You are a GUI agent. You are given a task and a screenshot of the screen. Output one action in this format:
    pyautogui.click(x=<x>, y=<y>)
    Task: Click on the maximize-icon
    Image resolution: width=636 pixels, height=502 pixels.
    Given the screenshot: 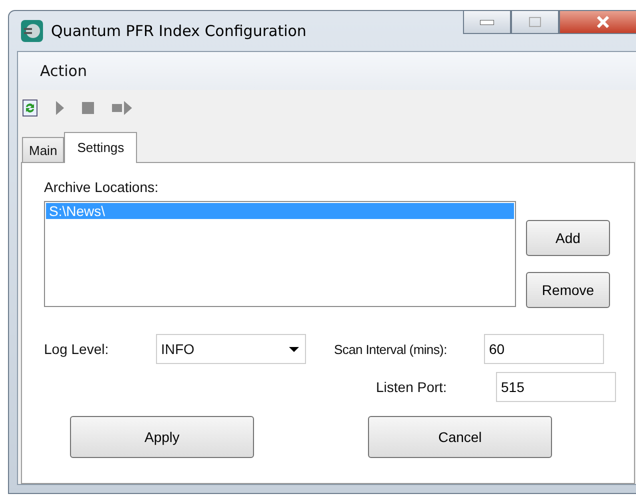 What is the action you would take?
    pyautogui.click(x=535, y=22)
    